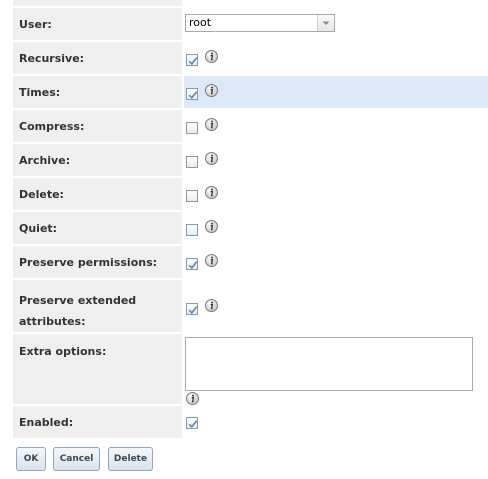 The image size is (488, 479). Describe the element at coordinates (192, 94) in the screenshot. I see `times-checkbox` at that location.